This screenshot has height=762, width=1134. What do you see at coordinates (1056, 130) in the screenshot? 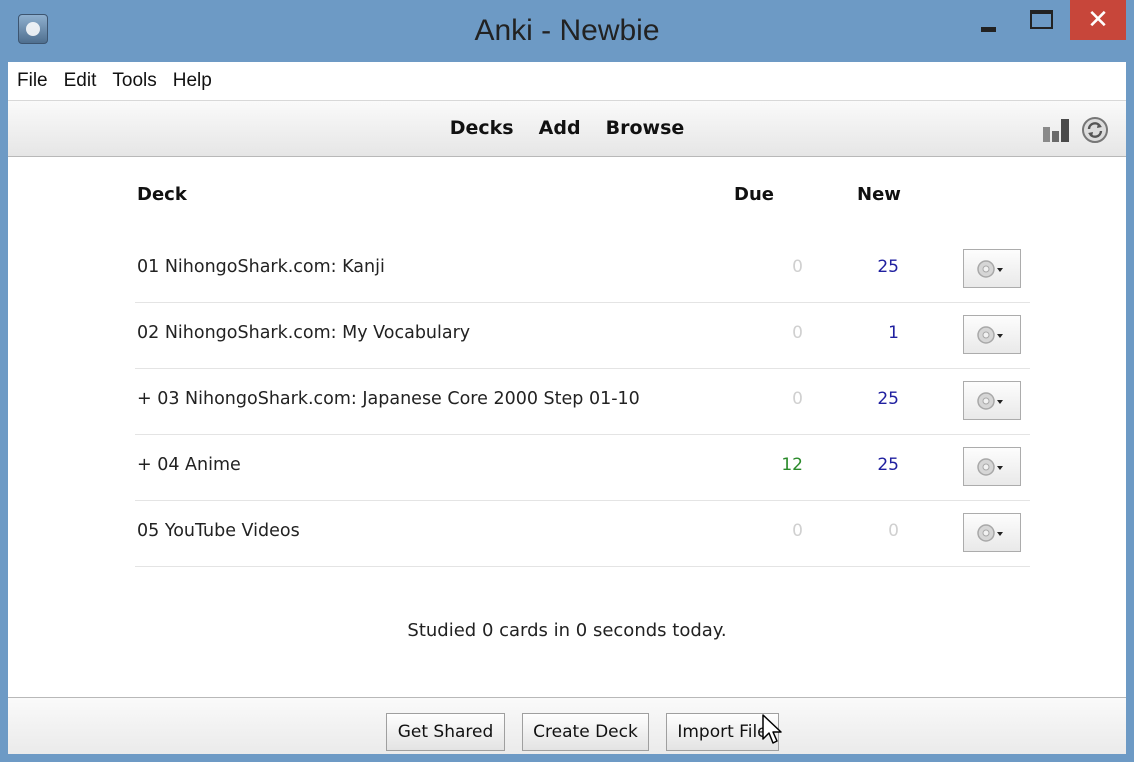
I see `stats-icon` at bounding box center [1056, 130].